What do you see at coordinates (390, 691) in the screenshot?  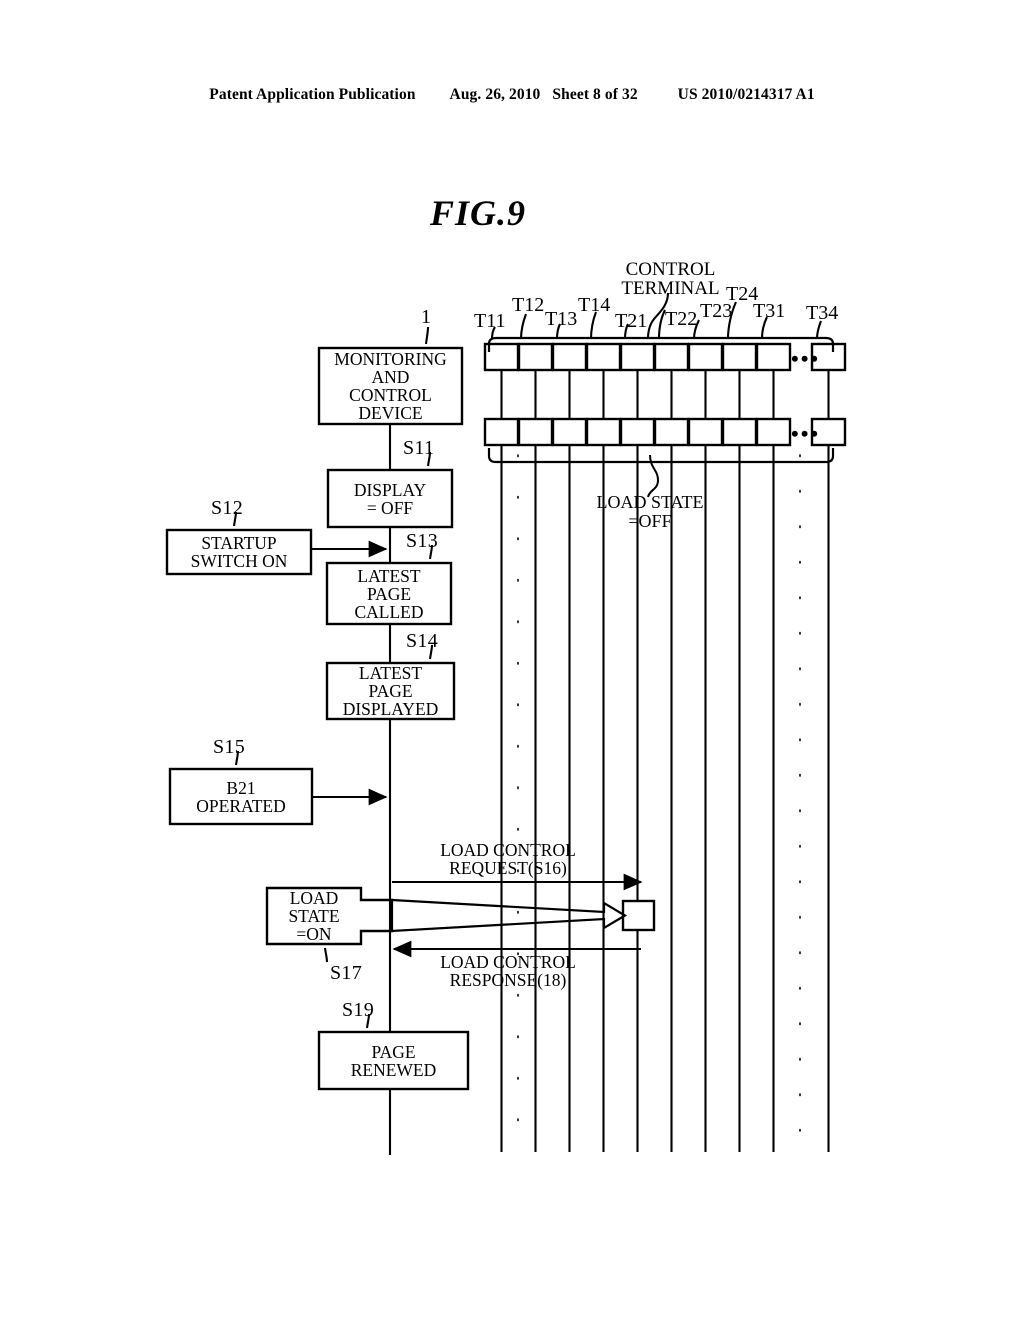 I see `step-latest-page-displayed-label: LATEST PAGE DISPLAYED` at bounding box center [390, 691].